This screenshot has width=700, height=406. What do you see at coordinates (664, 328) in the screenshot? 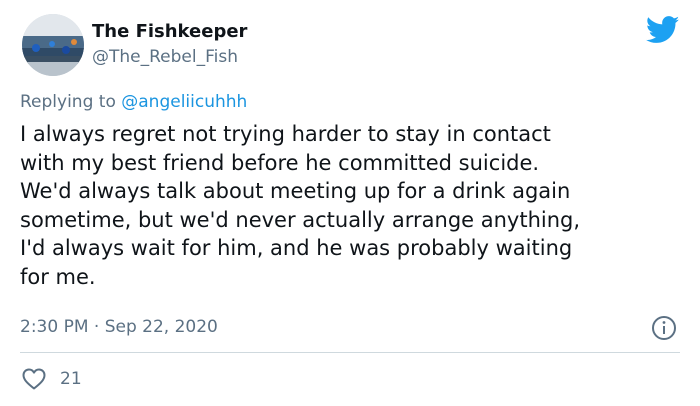
I see `info-icon` at bounding box center [664, 328].